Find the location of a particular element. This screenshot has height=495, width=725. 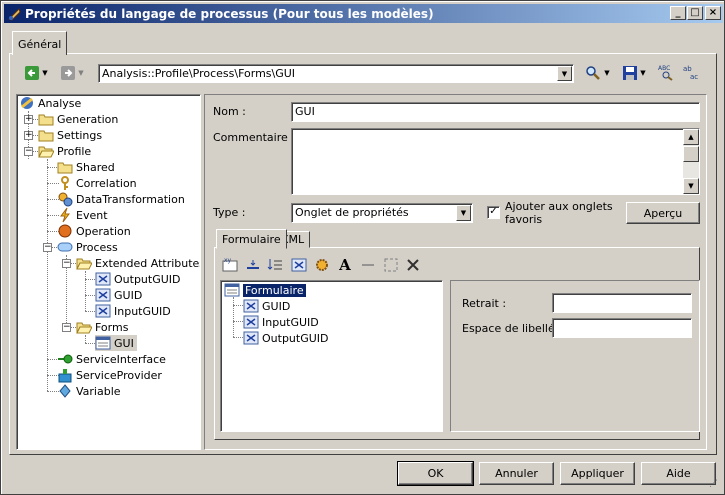

group-box-icon is located at coordinates (391, 265).